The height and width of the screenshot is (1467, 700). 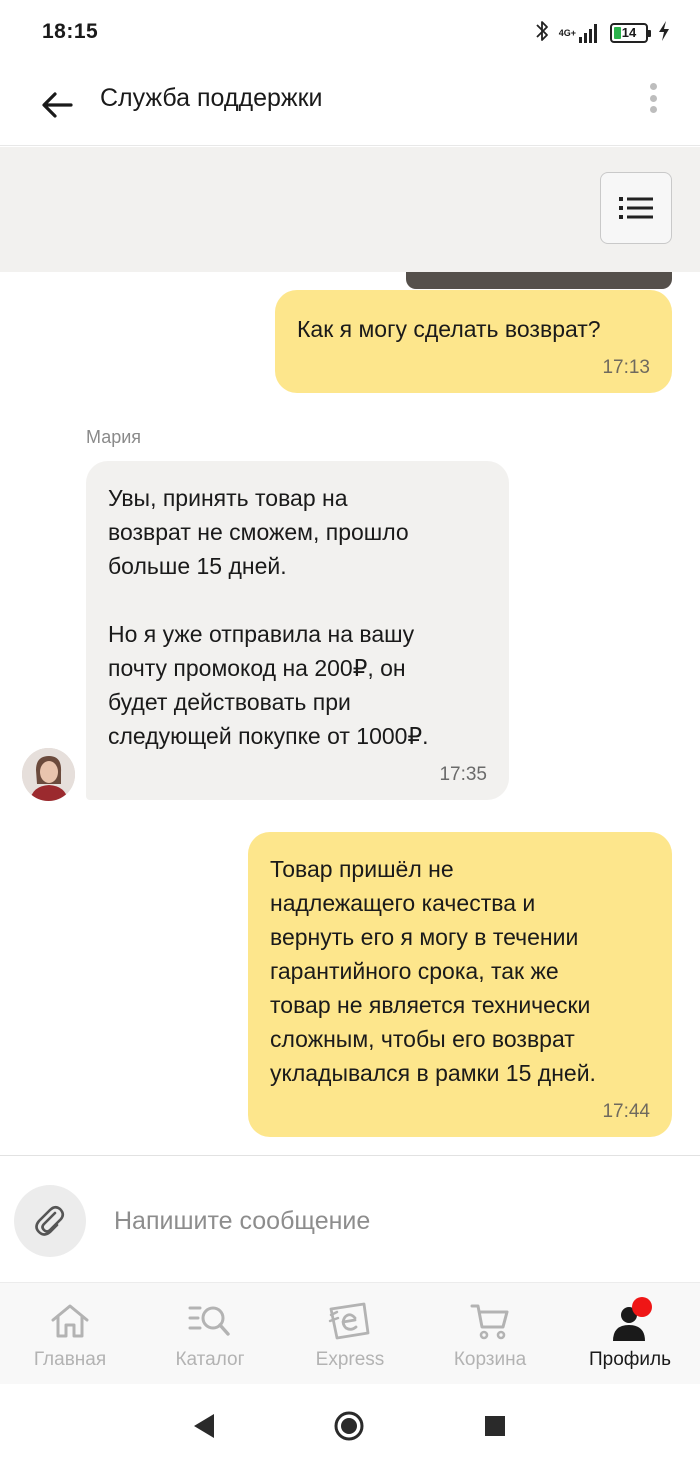 I want to click on page-title: Служба поддержки, so click(x=211, y=98).